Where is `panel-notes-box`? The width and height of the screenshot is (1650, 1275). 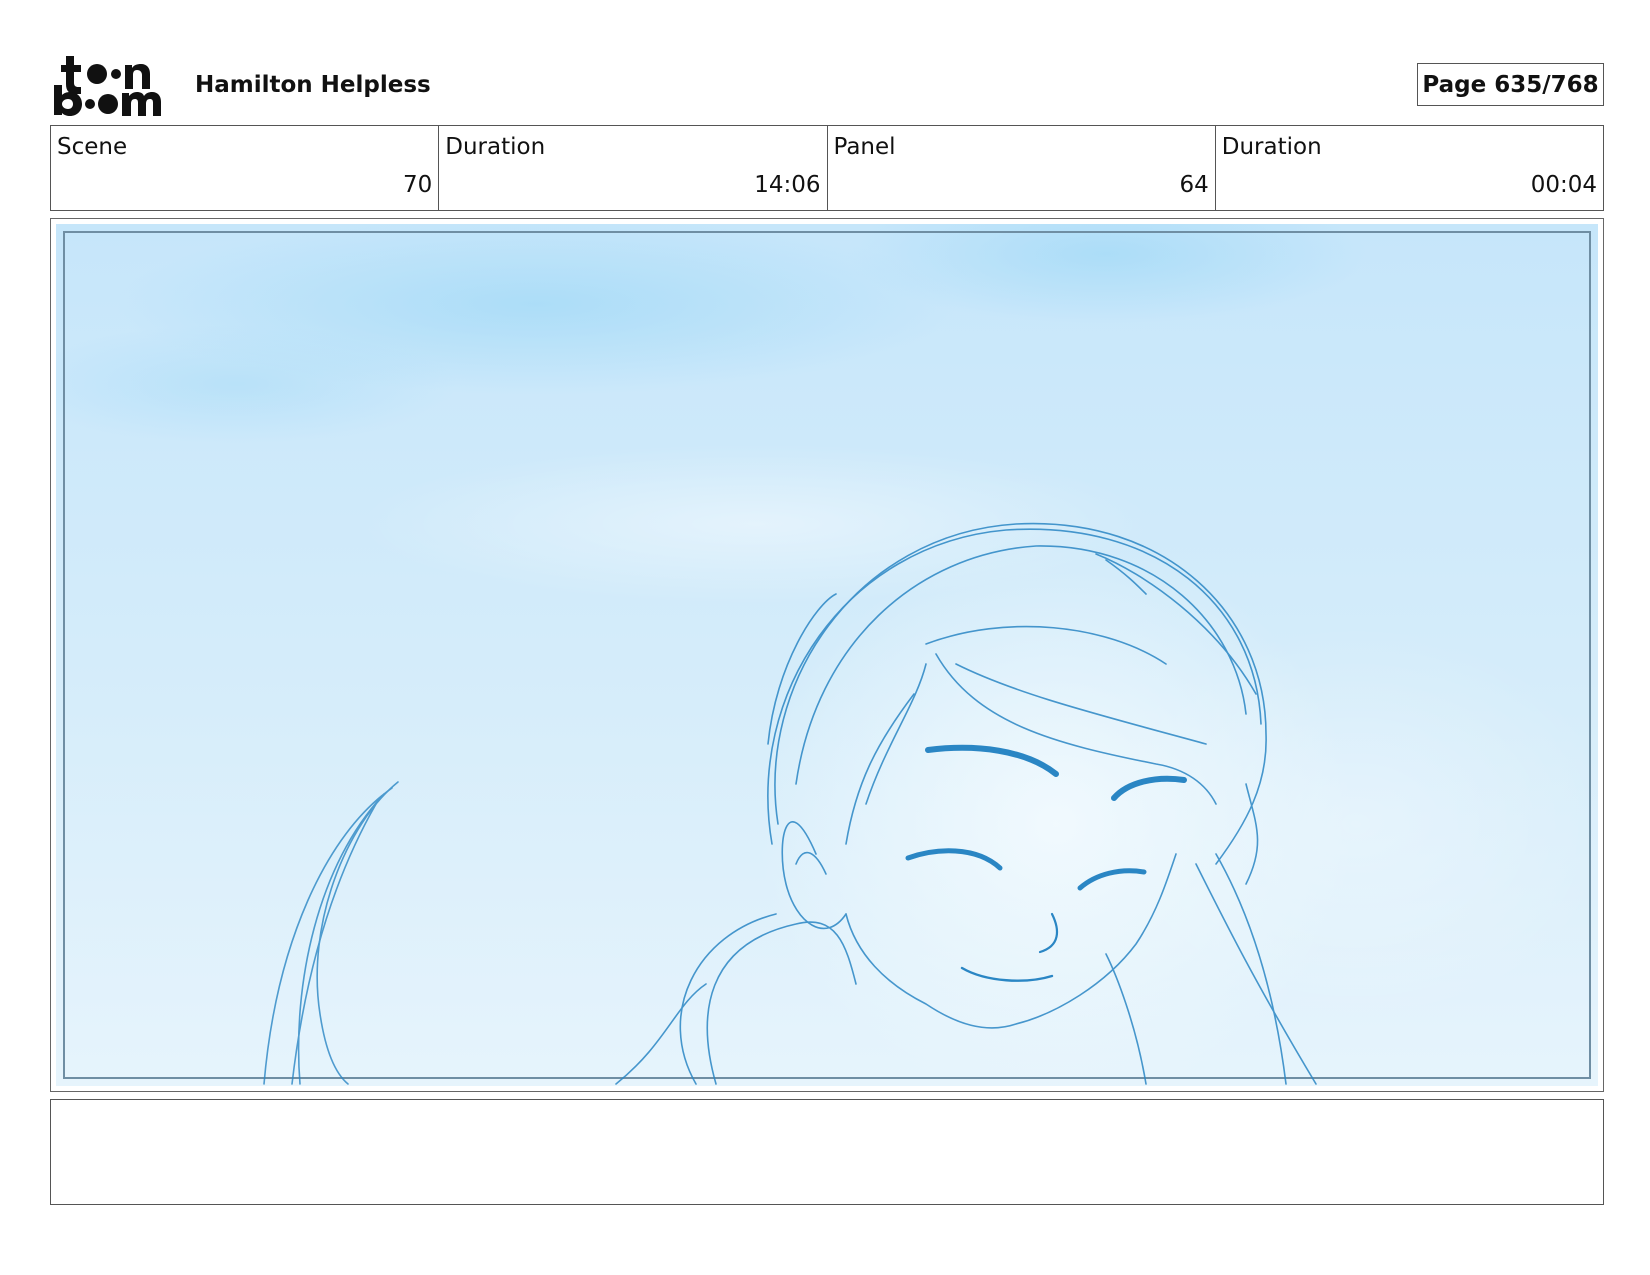 panel-notes-box is located at coordinates (827, 1152).